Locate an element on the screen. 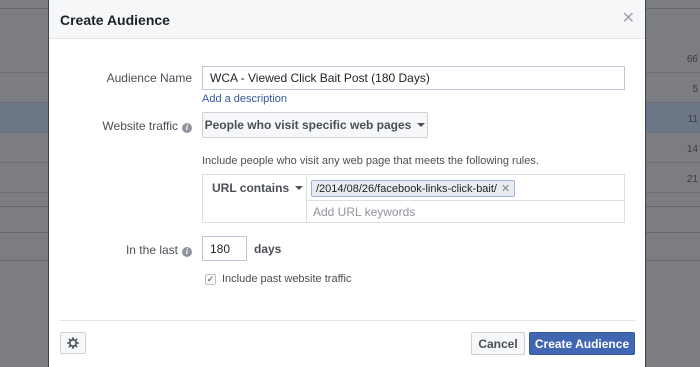 The width and height of the screenshot is (700, 367). website-traffic-dropdown: People who visit specific web pages is located at coordinates (315, 125).